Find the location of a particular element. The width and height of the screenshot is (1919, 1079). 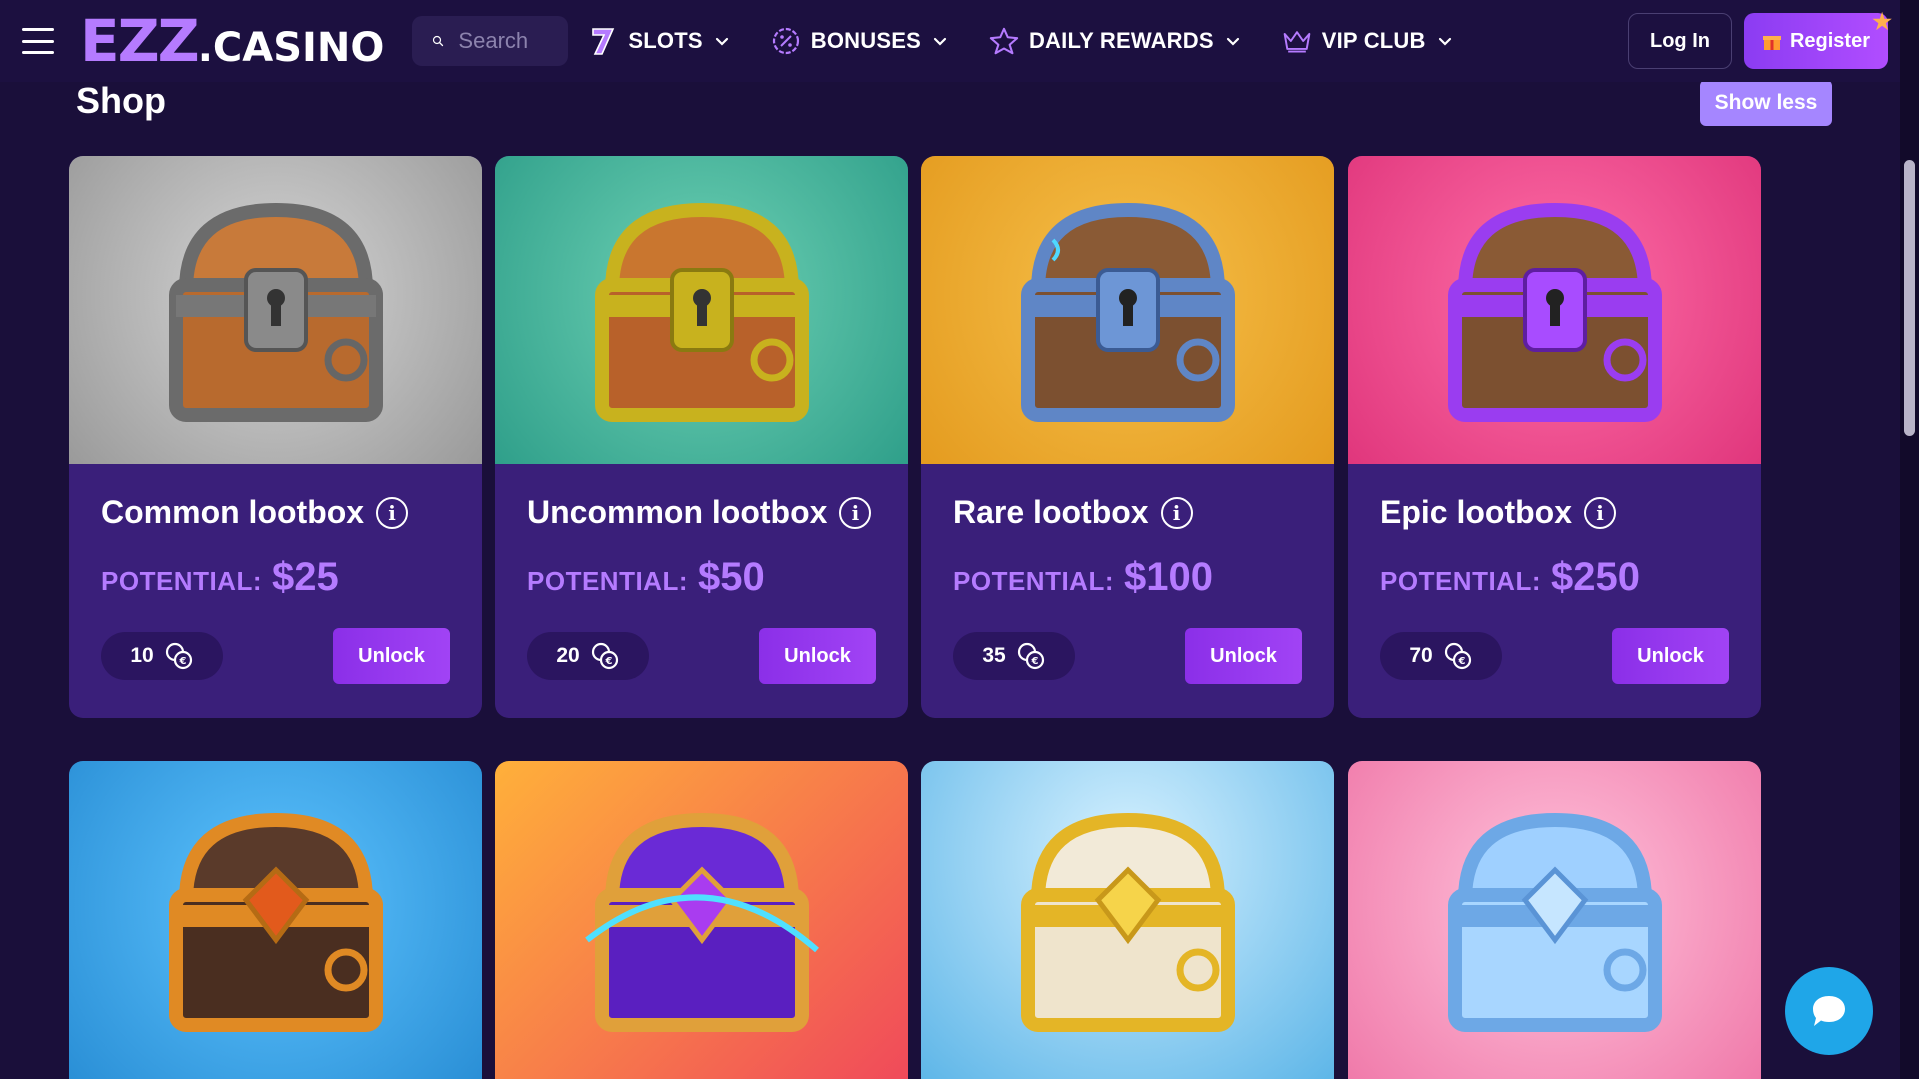

nav-daily-rewards-label: DAILY REWARDS is located at coordinates (1121, 40).